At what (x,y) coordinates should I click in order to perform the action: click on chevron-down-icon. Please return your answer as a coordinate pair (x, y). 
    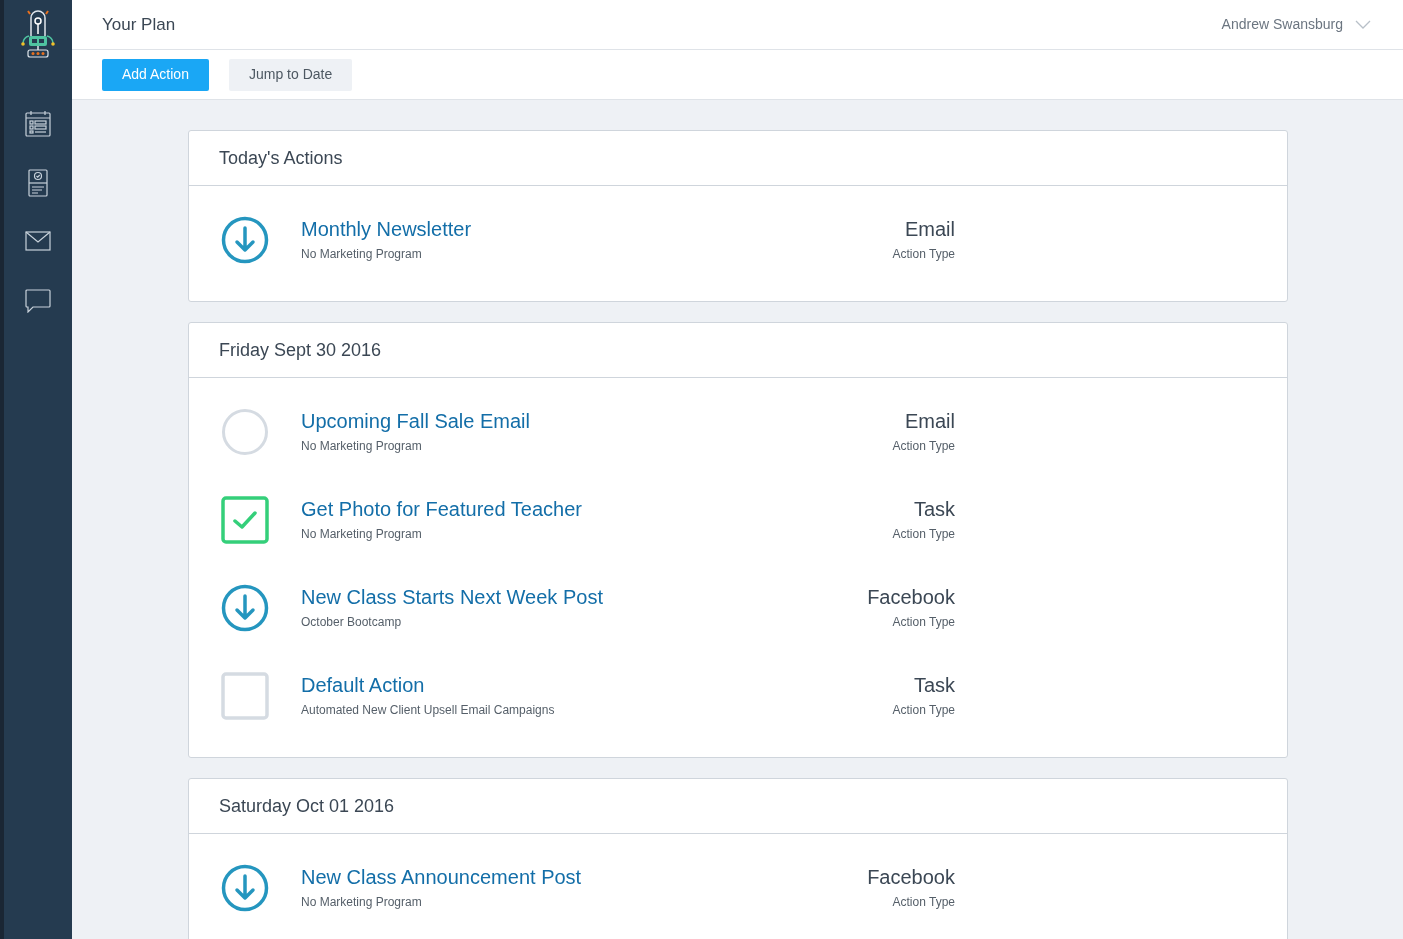
    Looking at the image, I should click on (1363, 24).